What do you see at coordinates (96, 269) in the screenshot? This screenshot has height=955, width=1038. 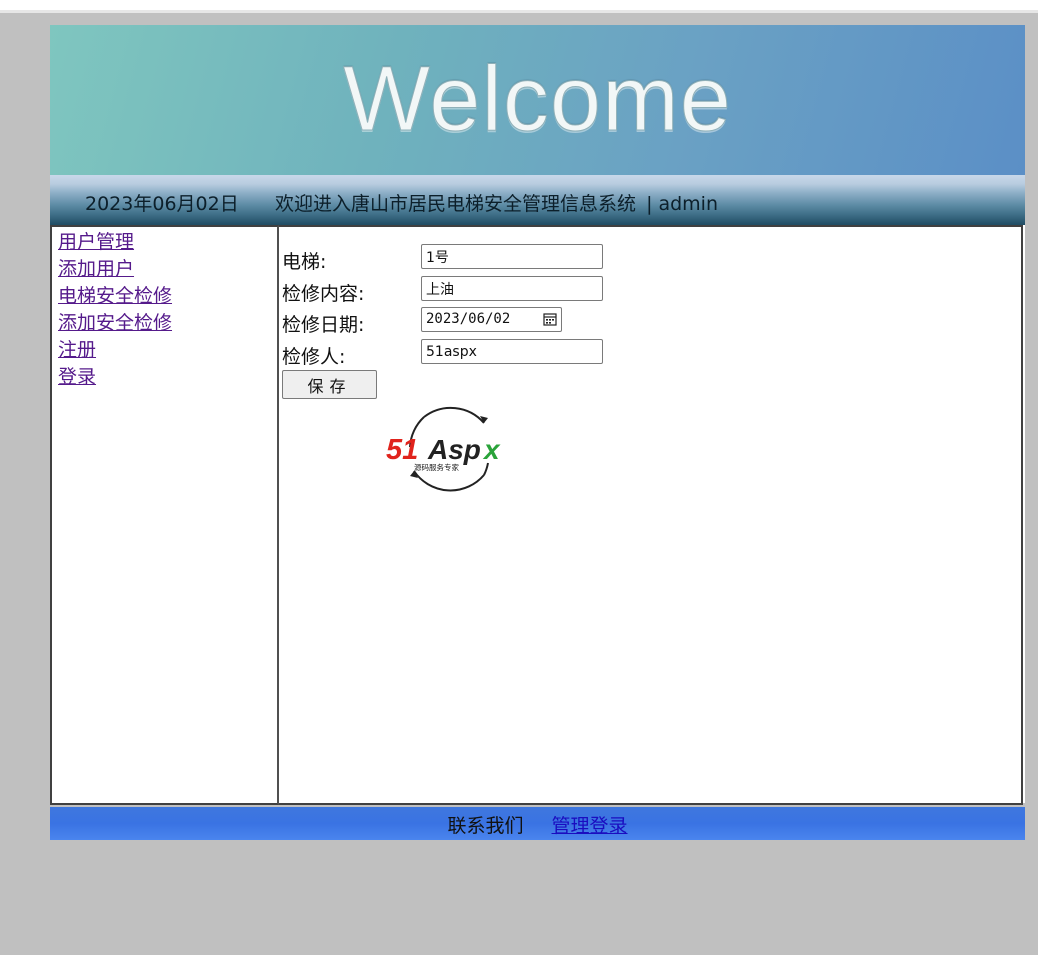 I see `add-user-link: 添加用户` at bounding box center [96, 269].